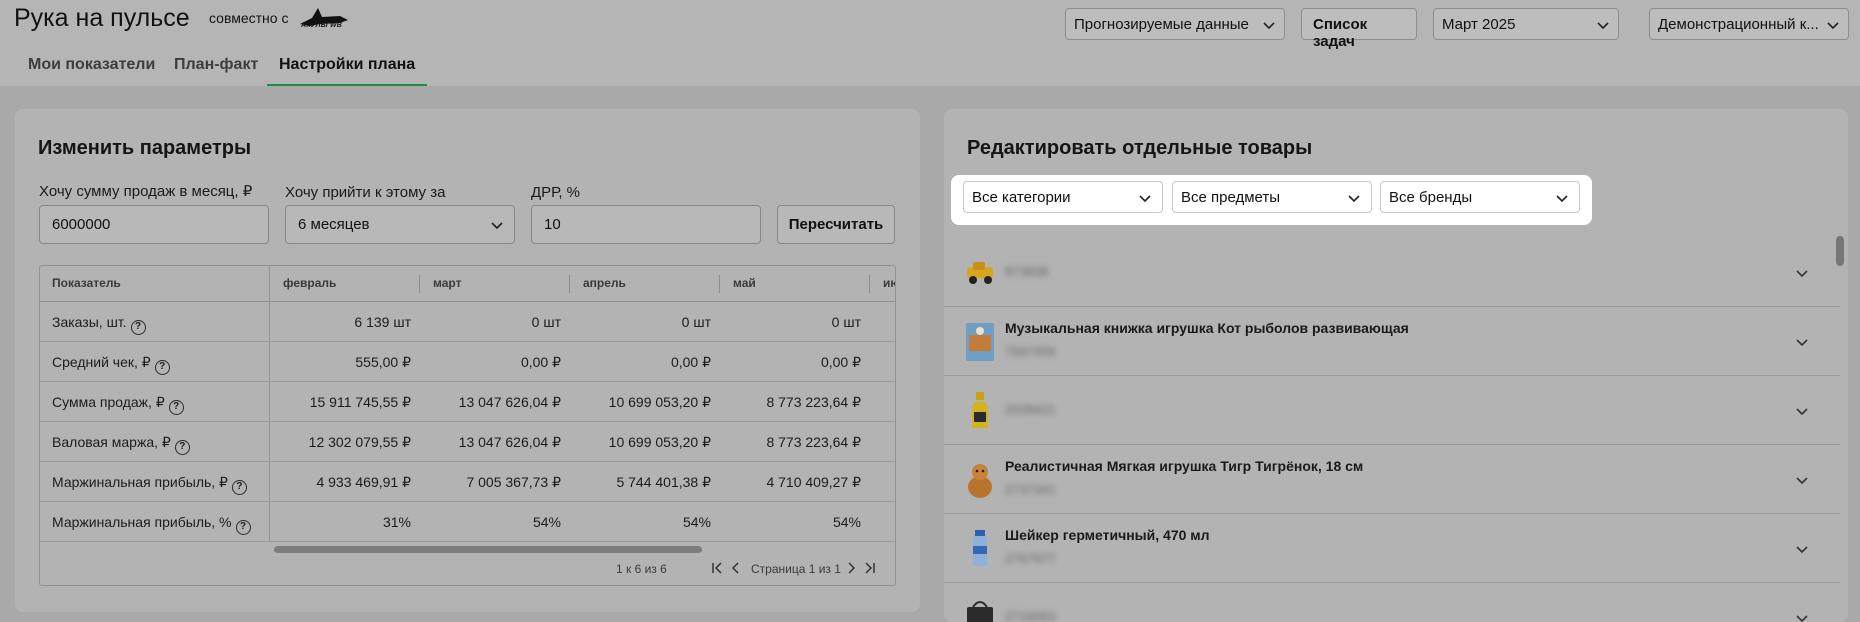 The width and height of the screenshot is (1860, 622). I want to click on brand-filter-select: Все бренды, so click(1480, 197).